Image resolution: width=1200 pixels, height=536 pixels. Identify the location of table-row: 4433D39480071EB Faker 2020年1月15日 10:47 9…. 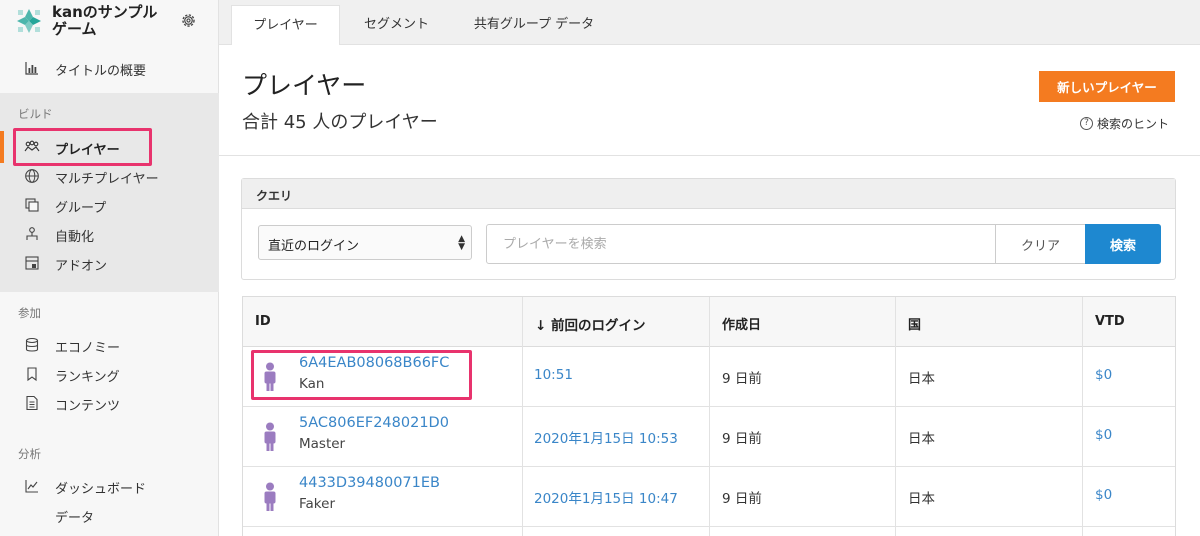
(709, 497).